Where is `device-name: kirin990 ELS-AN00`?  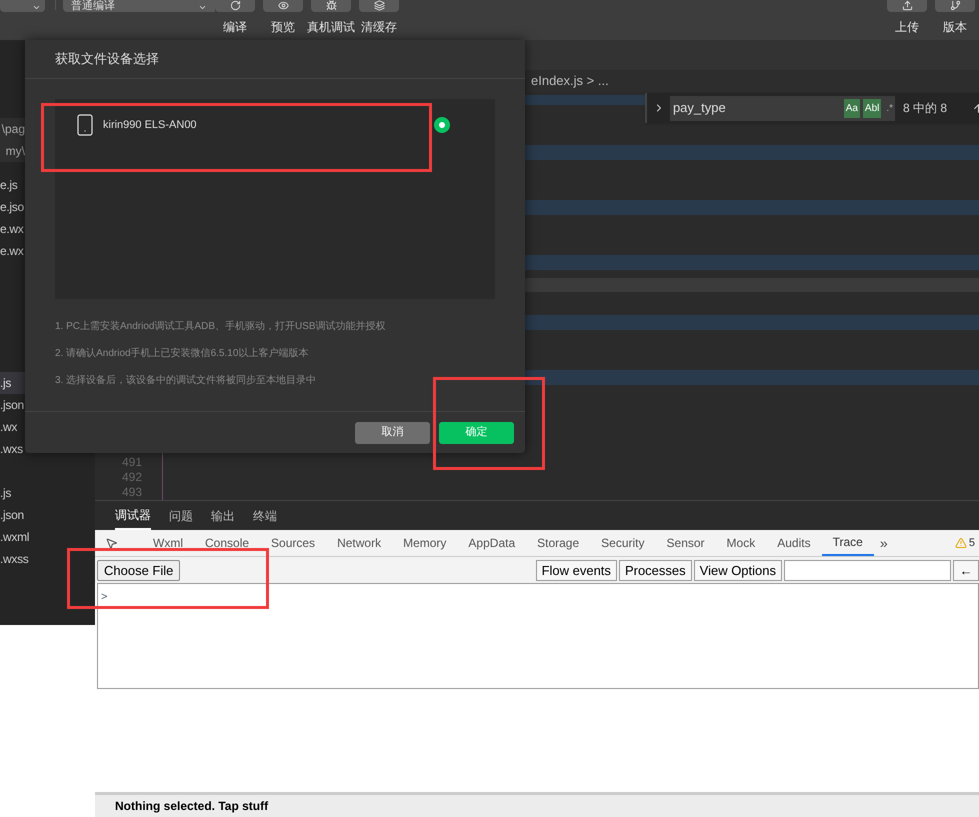 device-name: kirin990 ELS-AN00 is located at coordinates (150, 125).